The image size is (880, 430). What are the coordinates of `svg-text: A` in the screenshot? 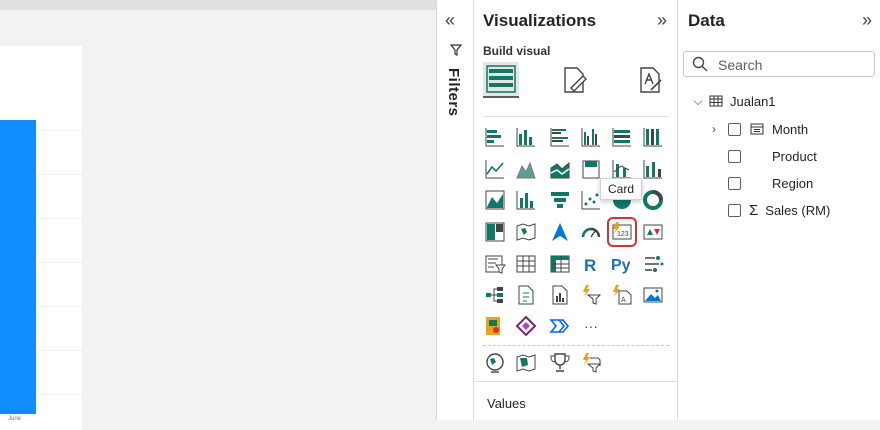 It's located at (623, 300).